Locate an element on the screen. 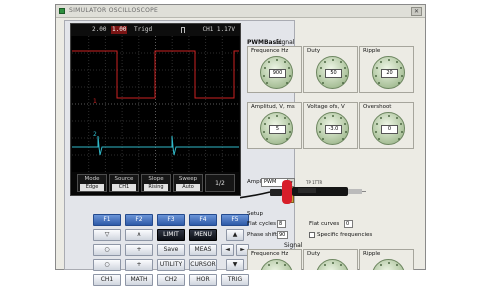  overshoot-group: Overshoot 0 is located at coordinates (386, 125).